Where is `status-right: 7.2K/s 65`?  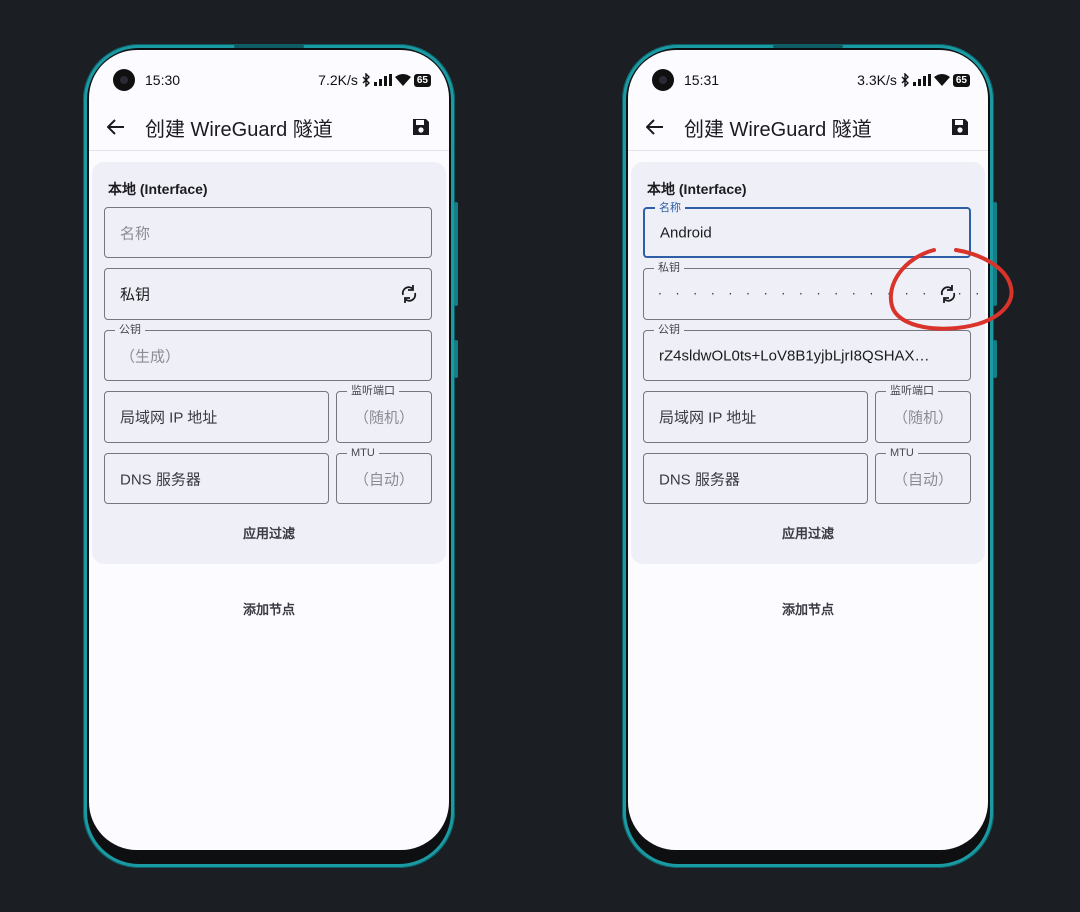 status-right: 7.2K/s 65 is located at coordinates (374, 80).